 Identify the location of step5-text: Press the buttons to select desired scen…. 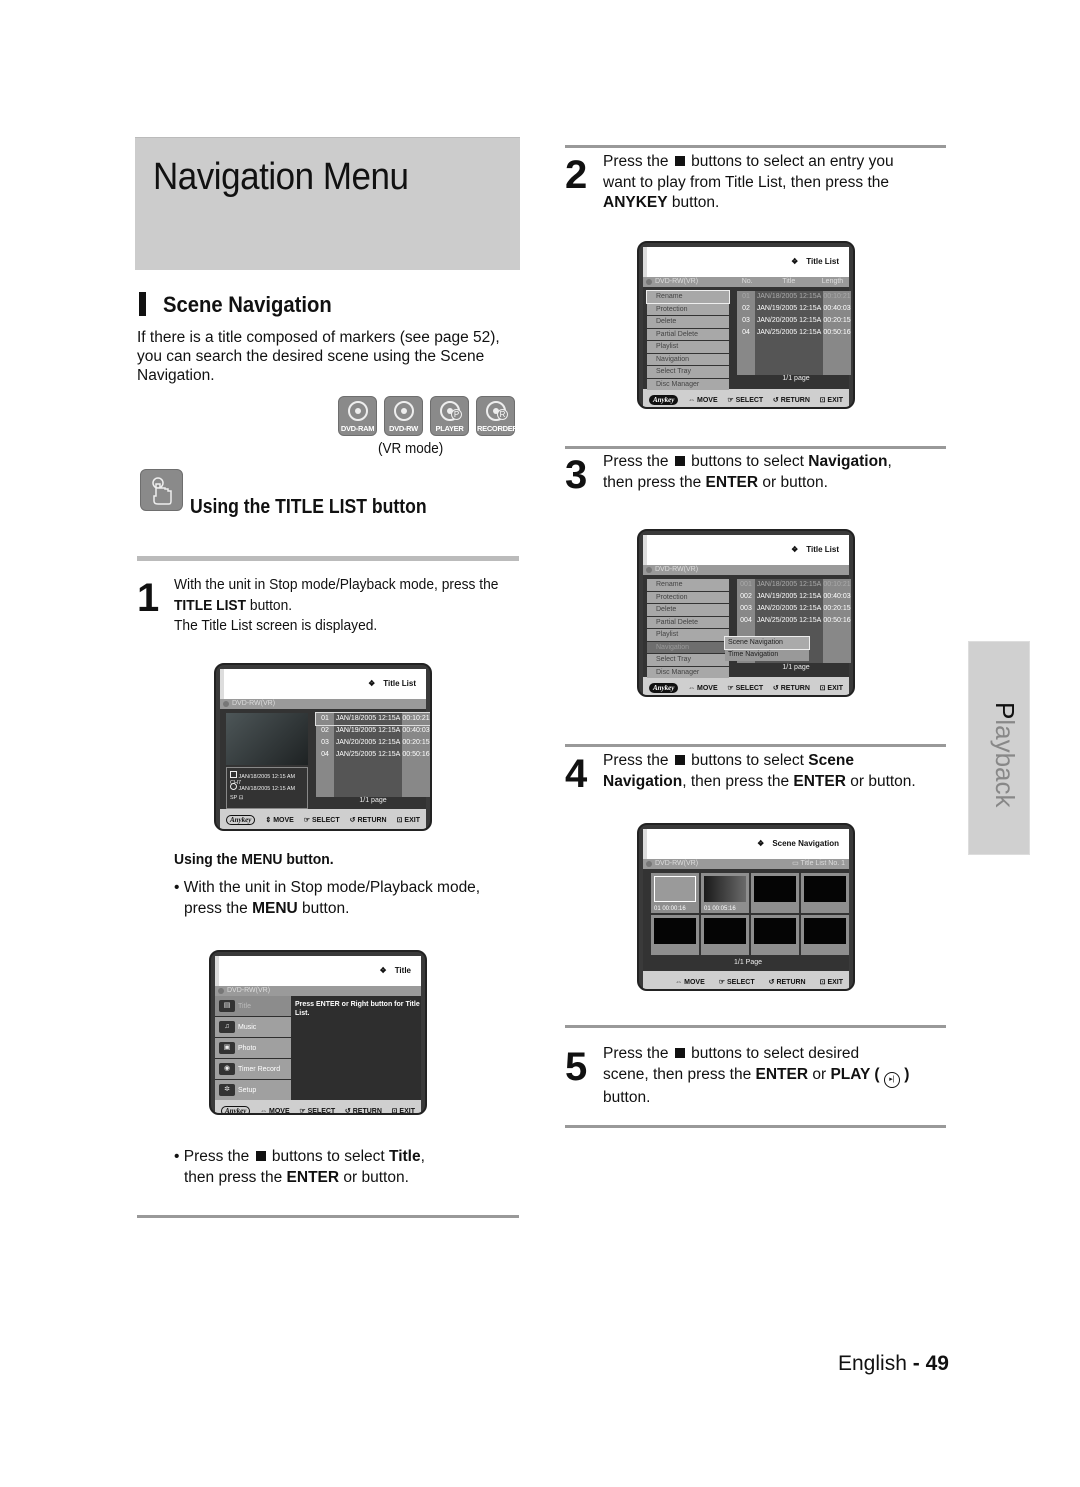
(756, 1075).